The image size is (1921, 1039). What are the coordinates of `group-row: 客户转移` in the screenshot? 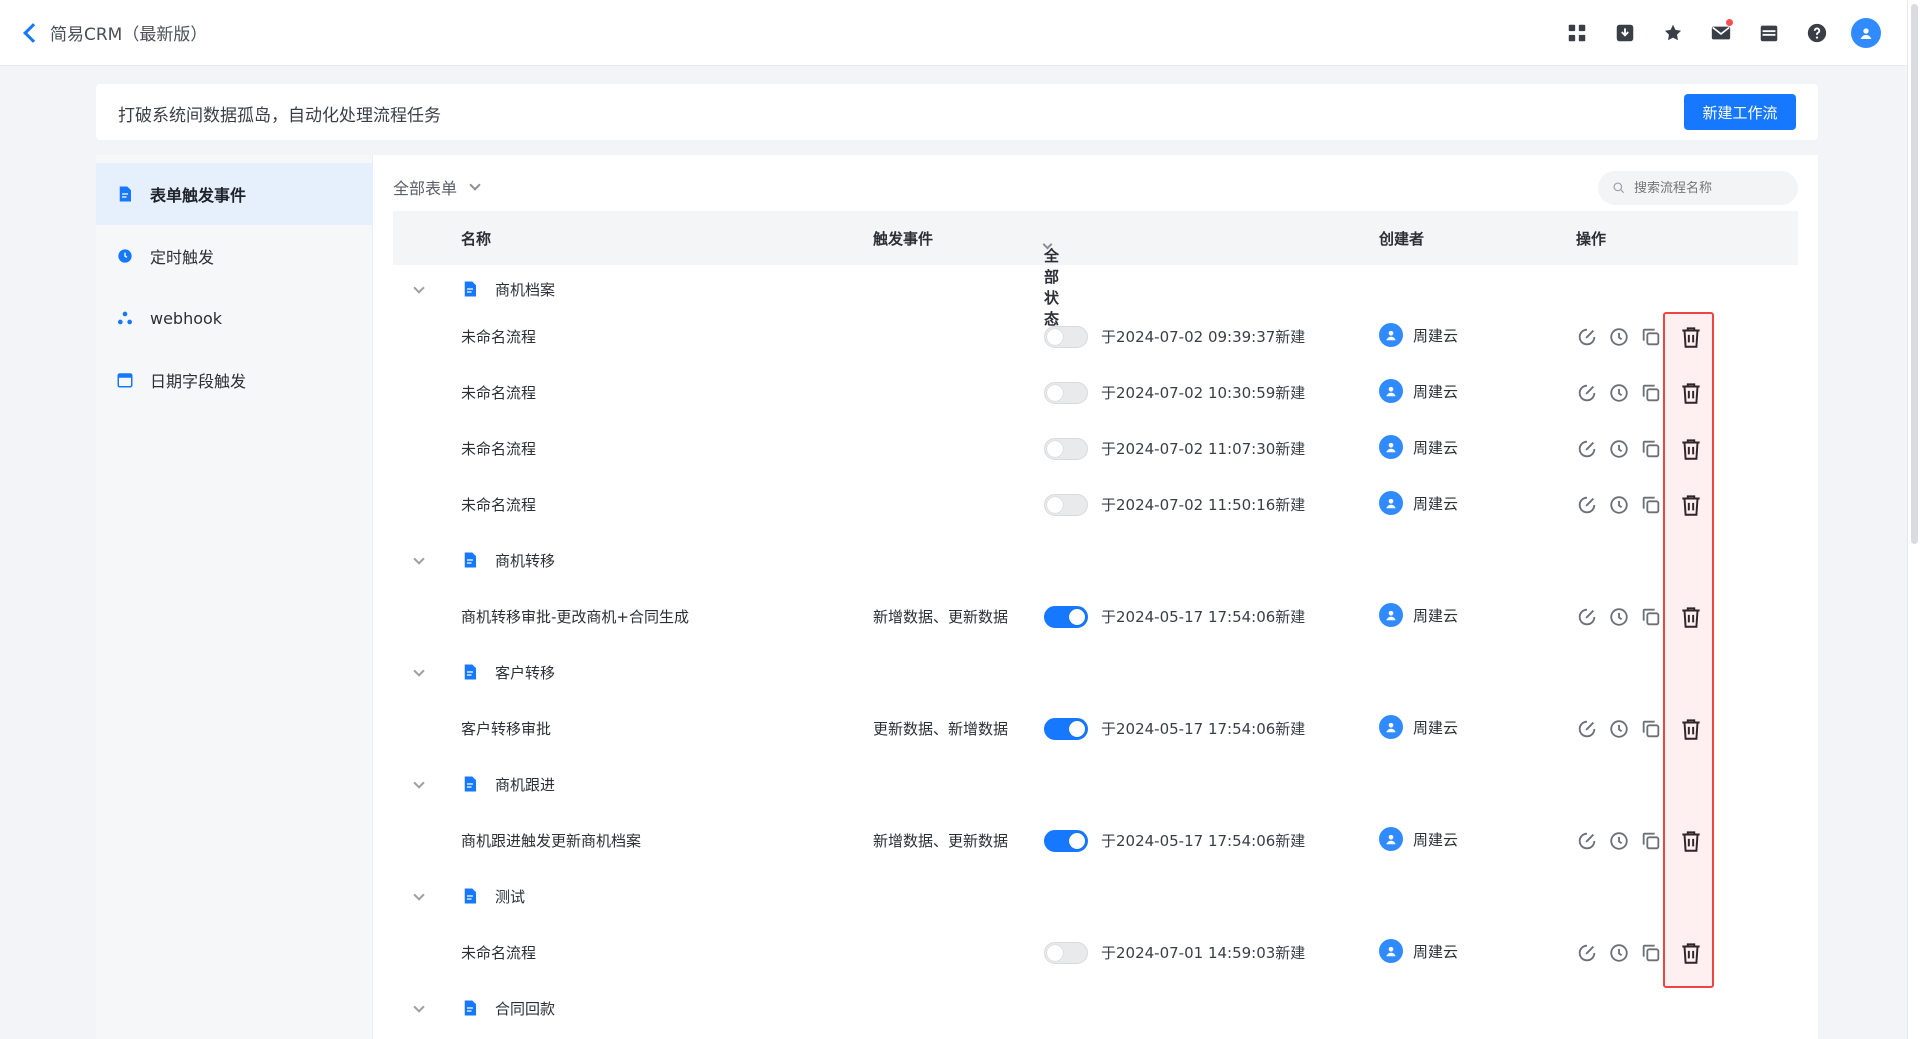 It's located at (1095, 672).